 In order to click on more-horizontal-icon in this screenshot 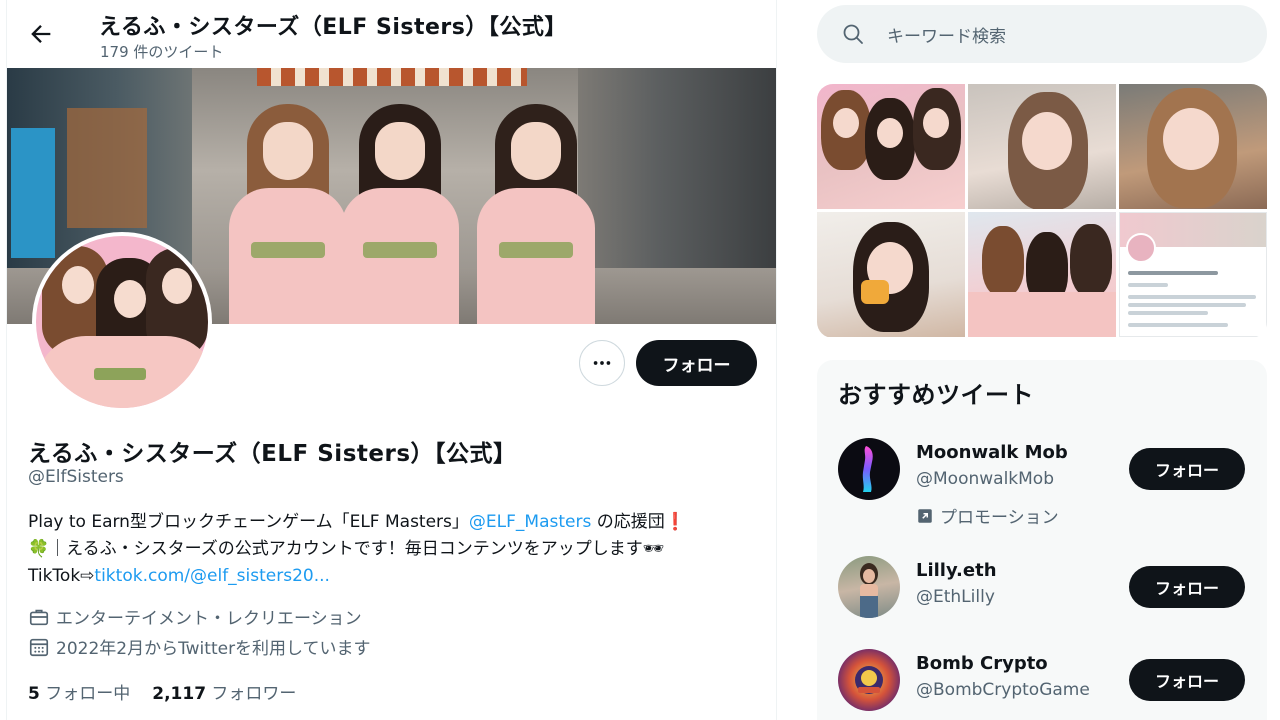, I will do `click(602, 363)`.